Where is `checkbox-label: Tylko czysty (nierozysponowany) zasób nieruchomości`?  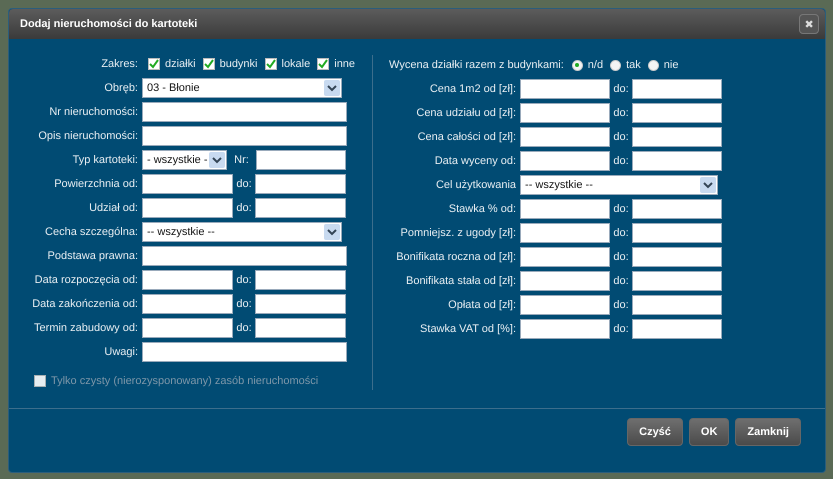 checkbox-label: Tylko czysty (nierozysponowany) zasób nieruchomości is located at coordinates (184, 380).